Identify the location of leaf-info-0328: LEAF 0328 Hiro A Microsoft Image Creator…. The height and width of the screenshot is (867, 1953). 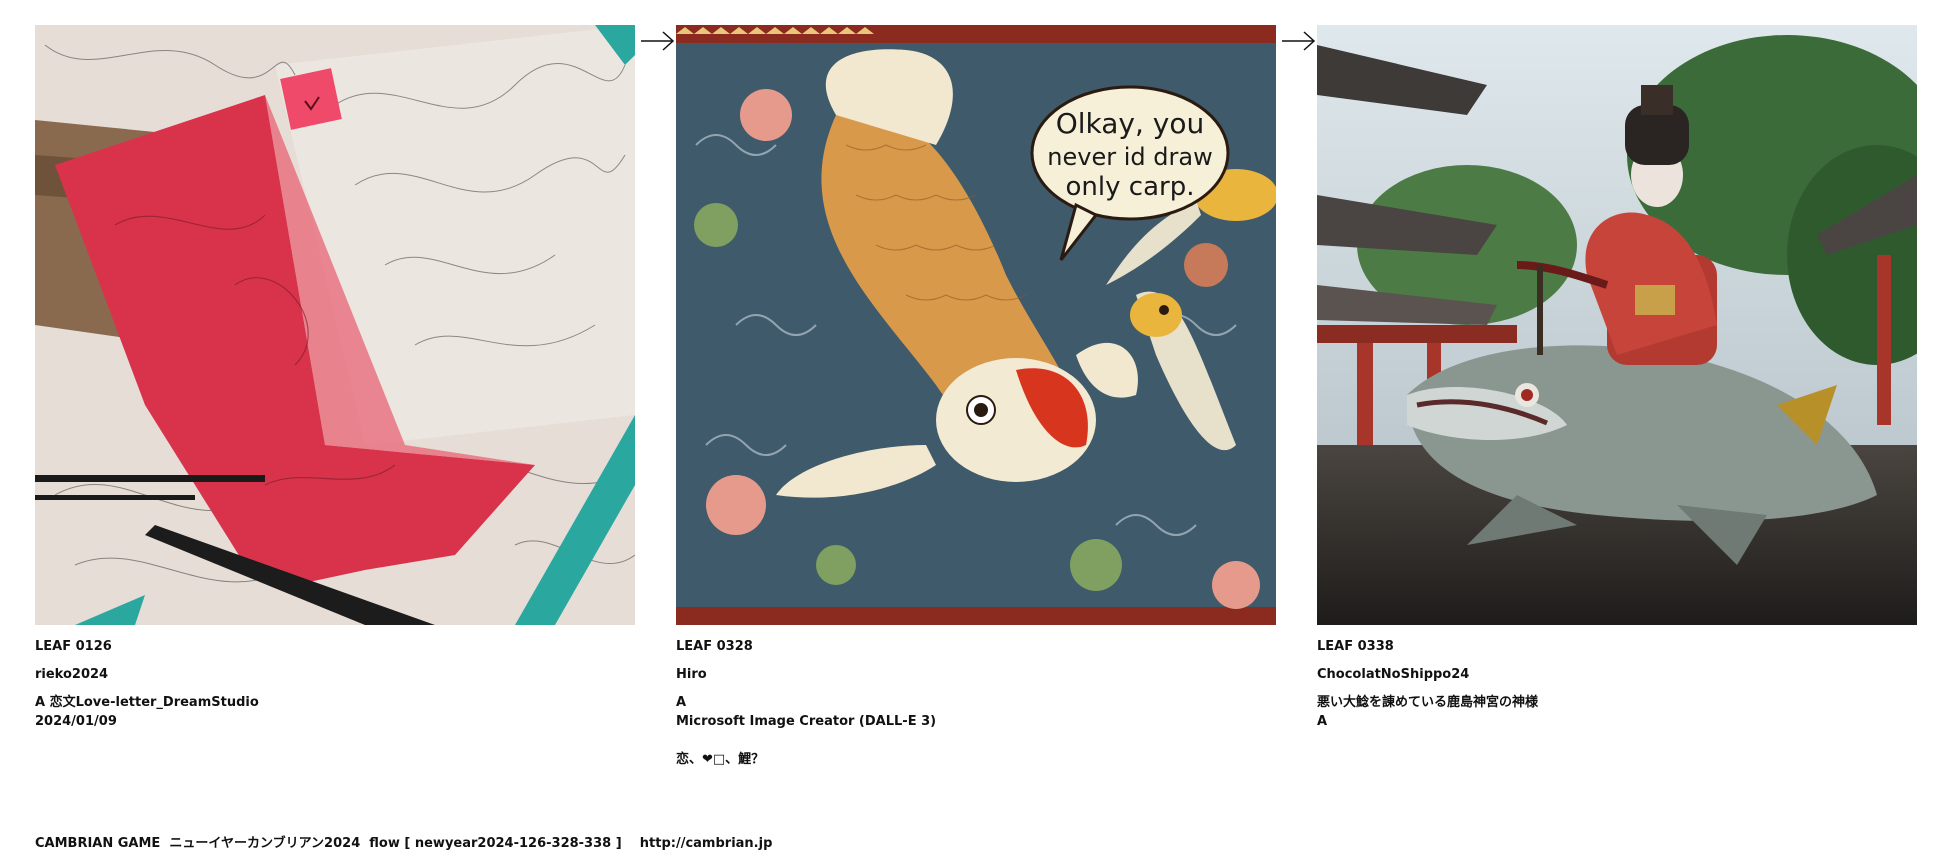
(976, 703).